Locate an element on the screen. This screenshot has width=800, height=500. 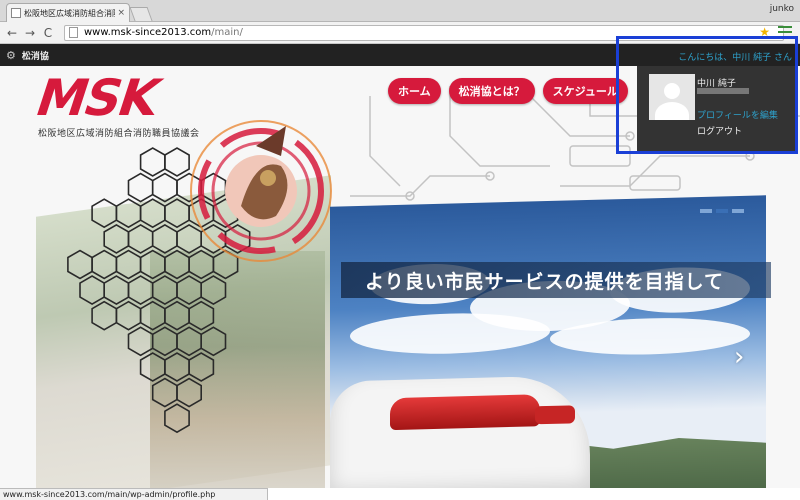
nav-home-button: ホーム is located at coordinates (414, 91).